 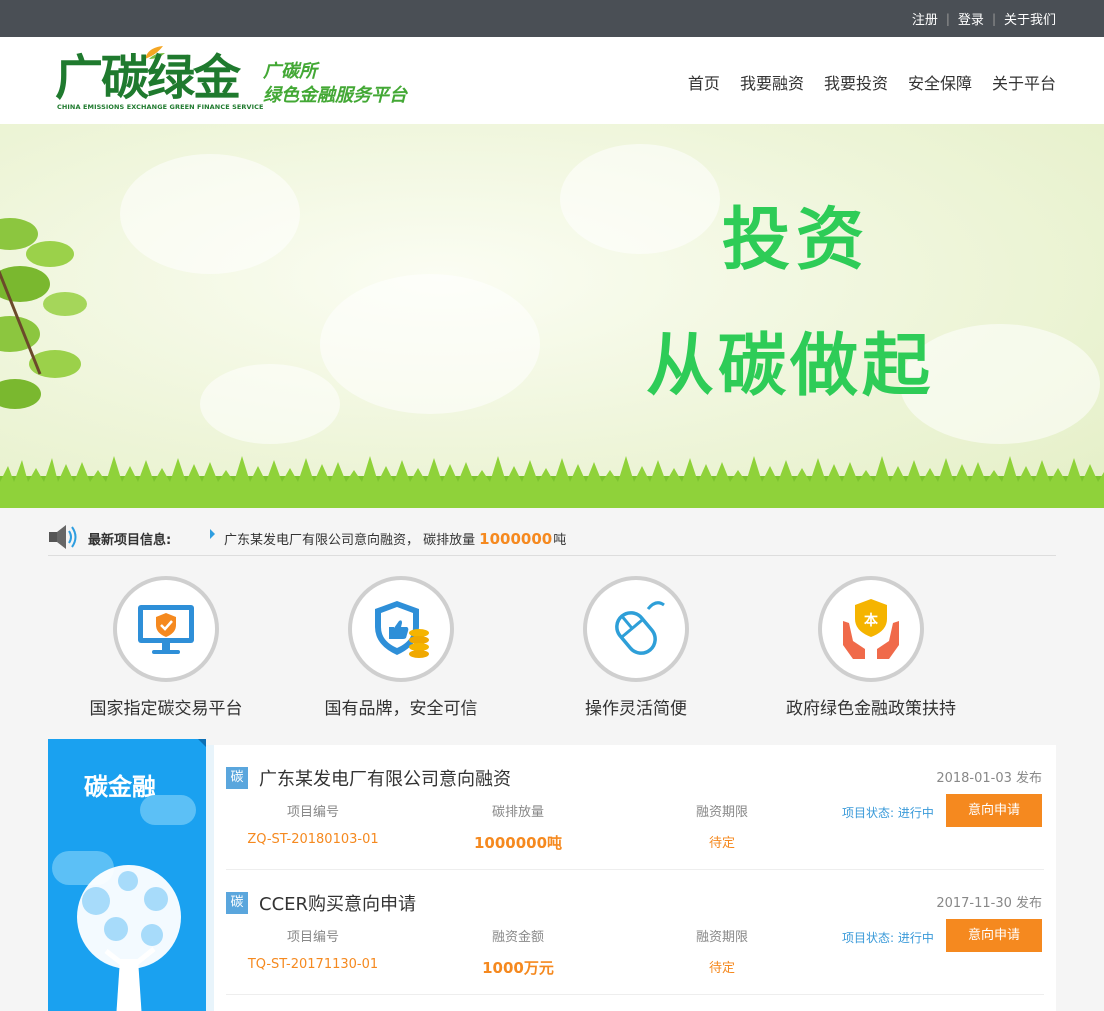 I want to click on news-ticker: 最新项目信息: 广东某发电厂有限公司意向融资， 碳排放量 1000000吨, so click(x=552, y=537).